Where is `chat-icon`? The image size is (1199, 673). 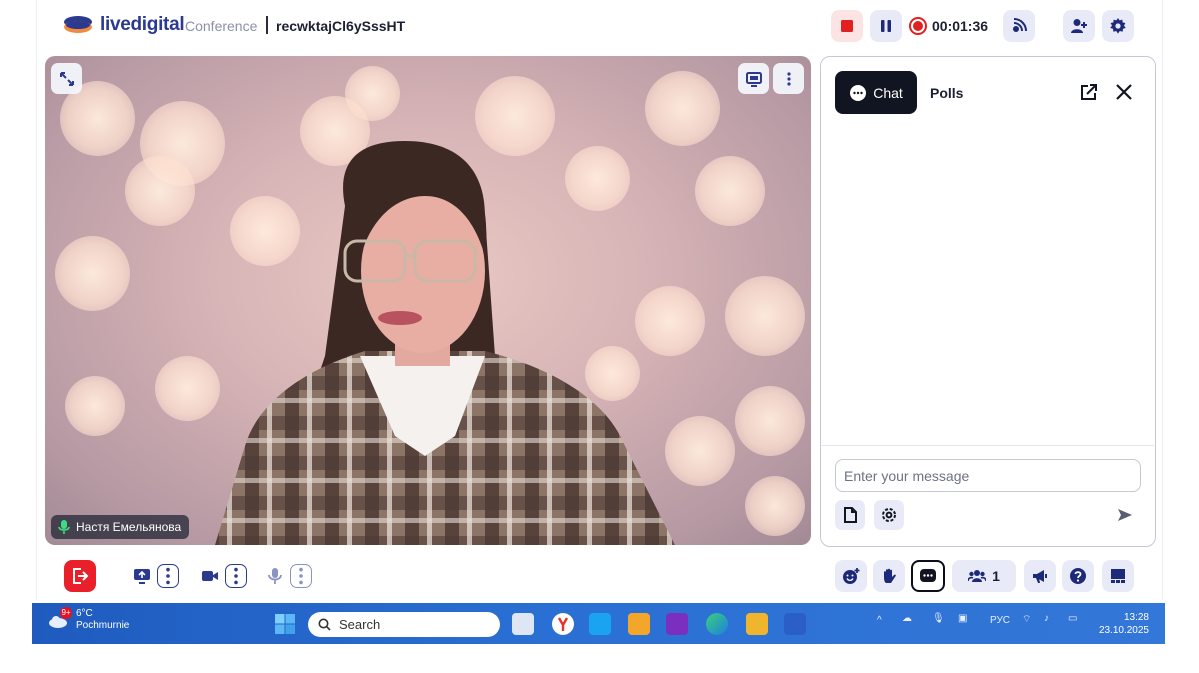 chat-icon is located at coordinates (928, 575).